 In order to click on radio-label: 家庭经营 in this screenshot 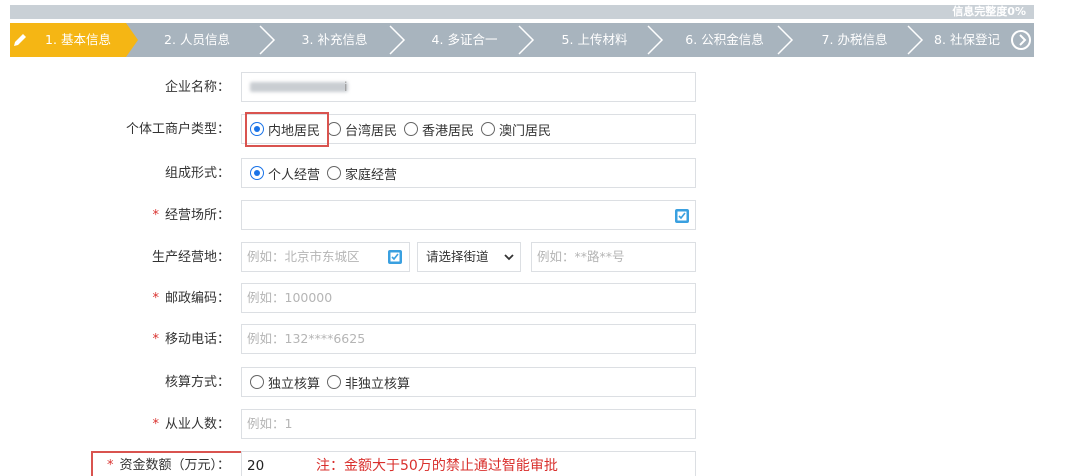, I will do `click(371, 175)`.